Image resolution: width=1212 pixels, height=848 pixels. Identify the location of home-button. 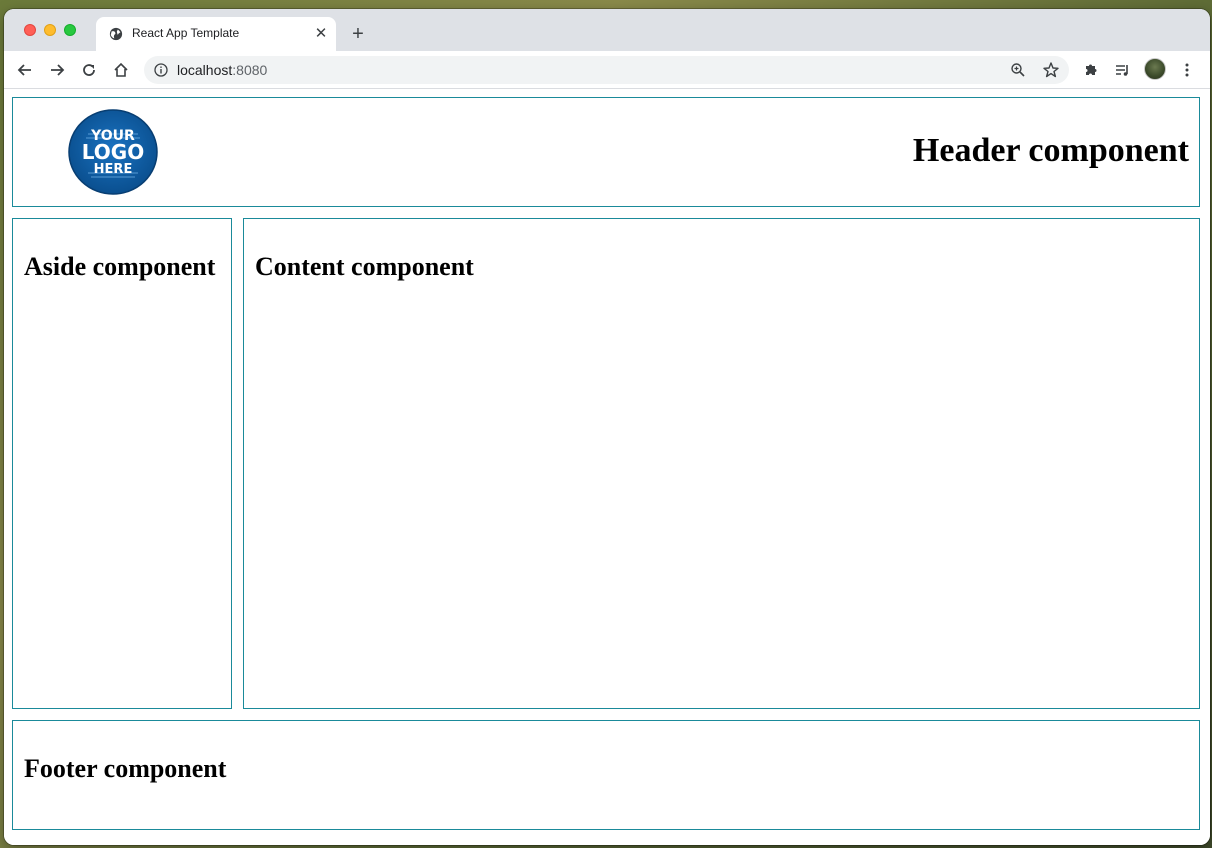
(121, 70).